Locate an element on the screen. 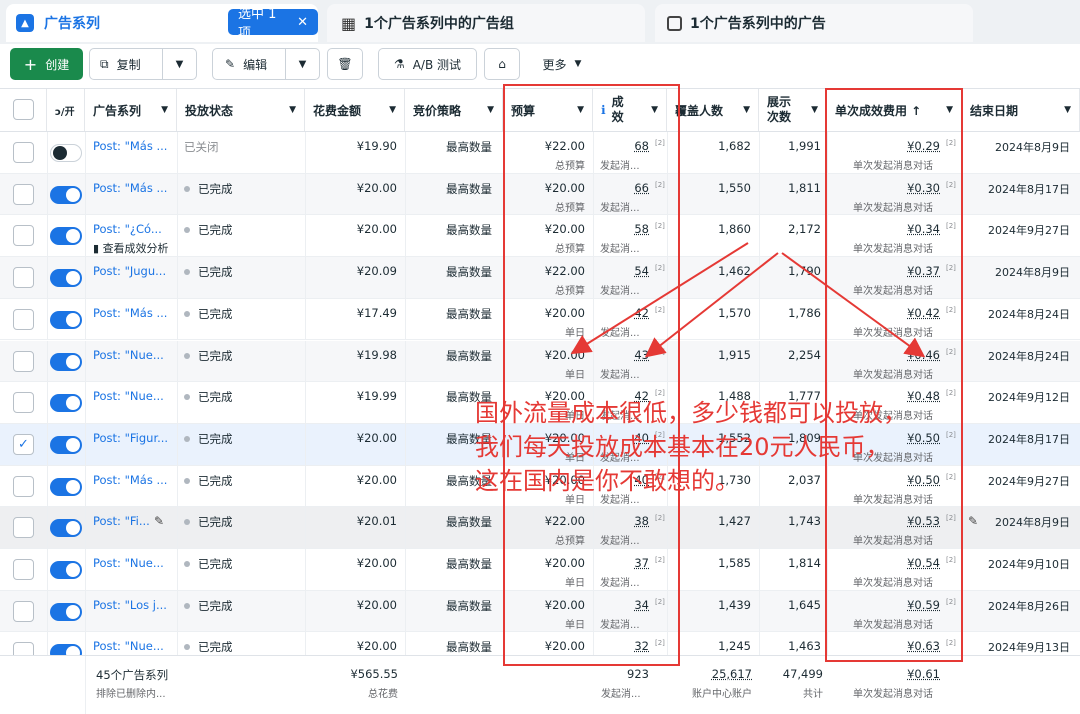  row-checkbox: ✓ is located at coordinates (23, 444).